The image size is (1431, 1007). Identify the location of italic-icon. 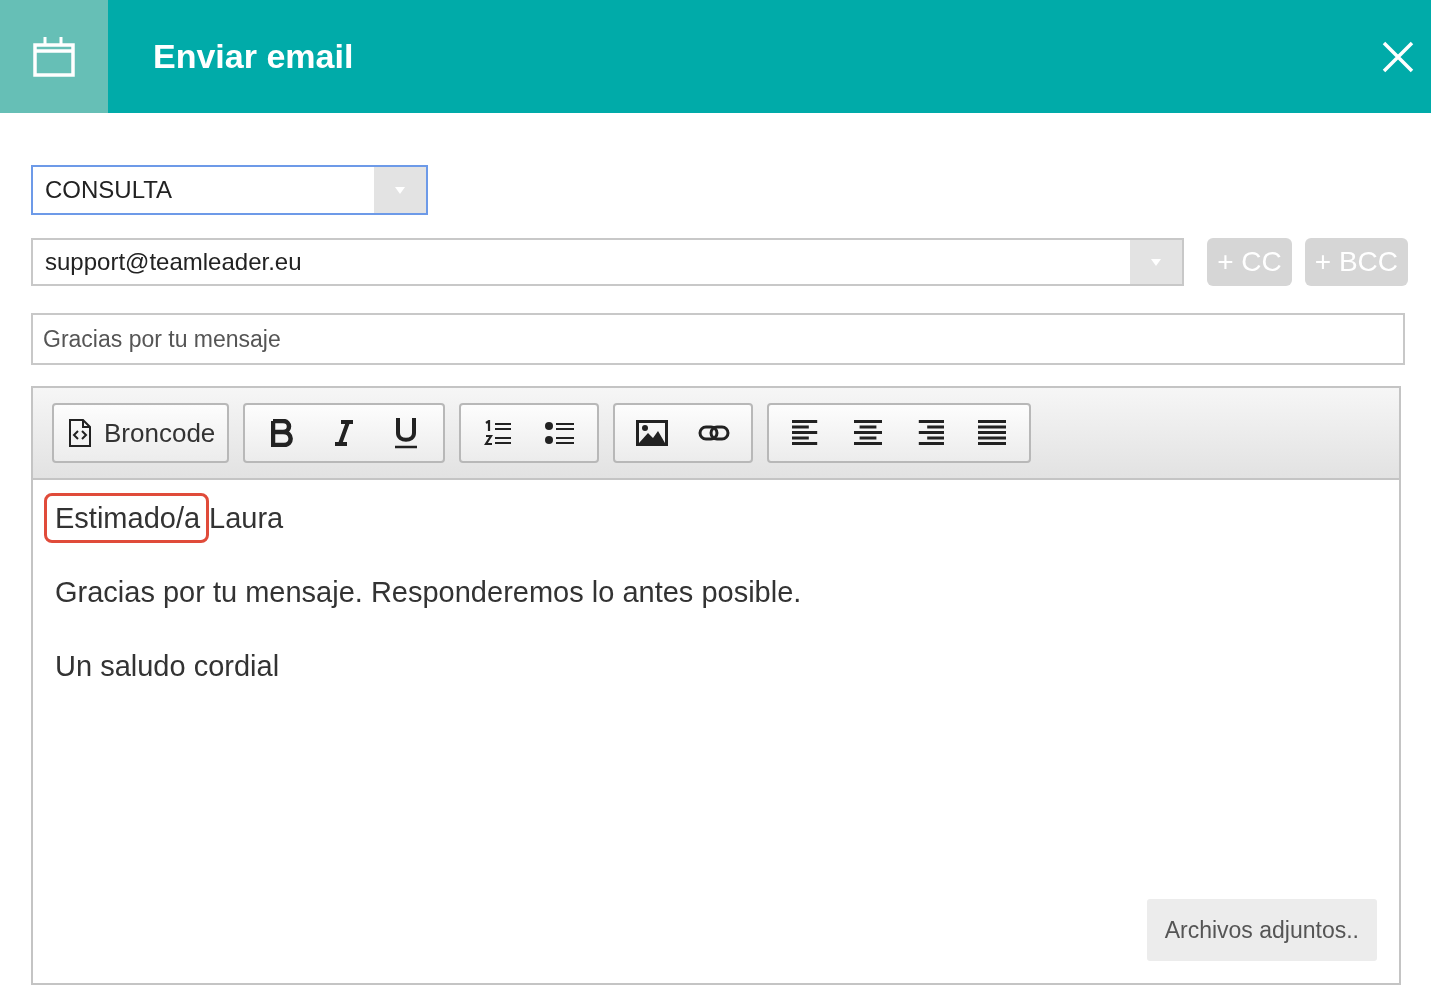
(344, 433).